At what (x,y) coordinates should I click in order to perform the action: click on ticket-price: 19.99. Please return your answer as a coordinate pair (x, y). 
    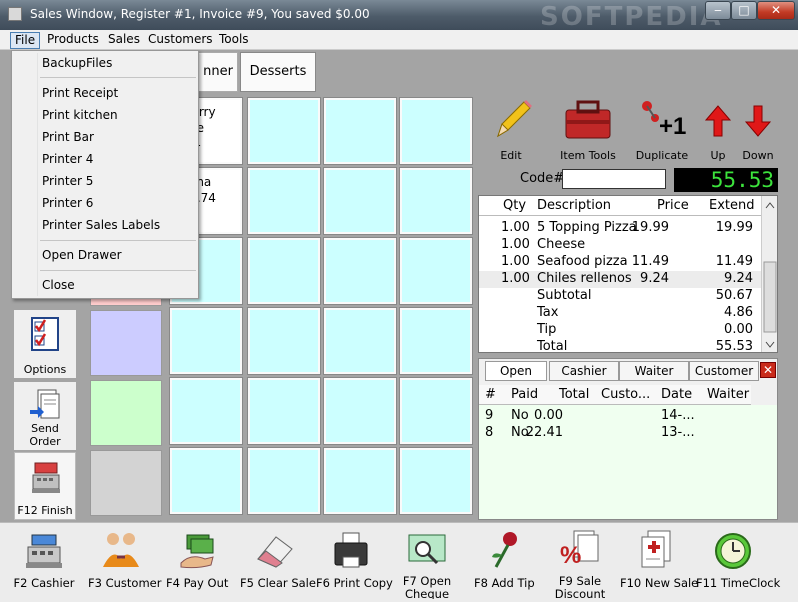
    Looking at the image, I should click on (650, 227).